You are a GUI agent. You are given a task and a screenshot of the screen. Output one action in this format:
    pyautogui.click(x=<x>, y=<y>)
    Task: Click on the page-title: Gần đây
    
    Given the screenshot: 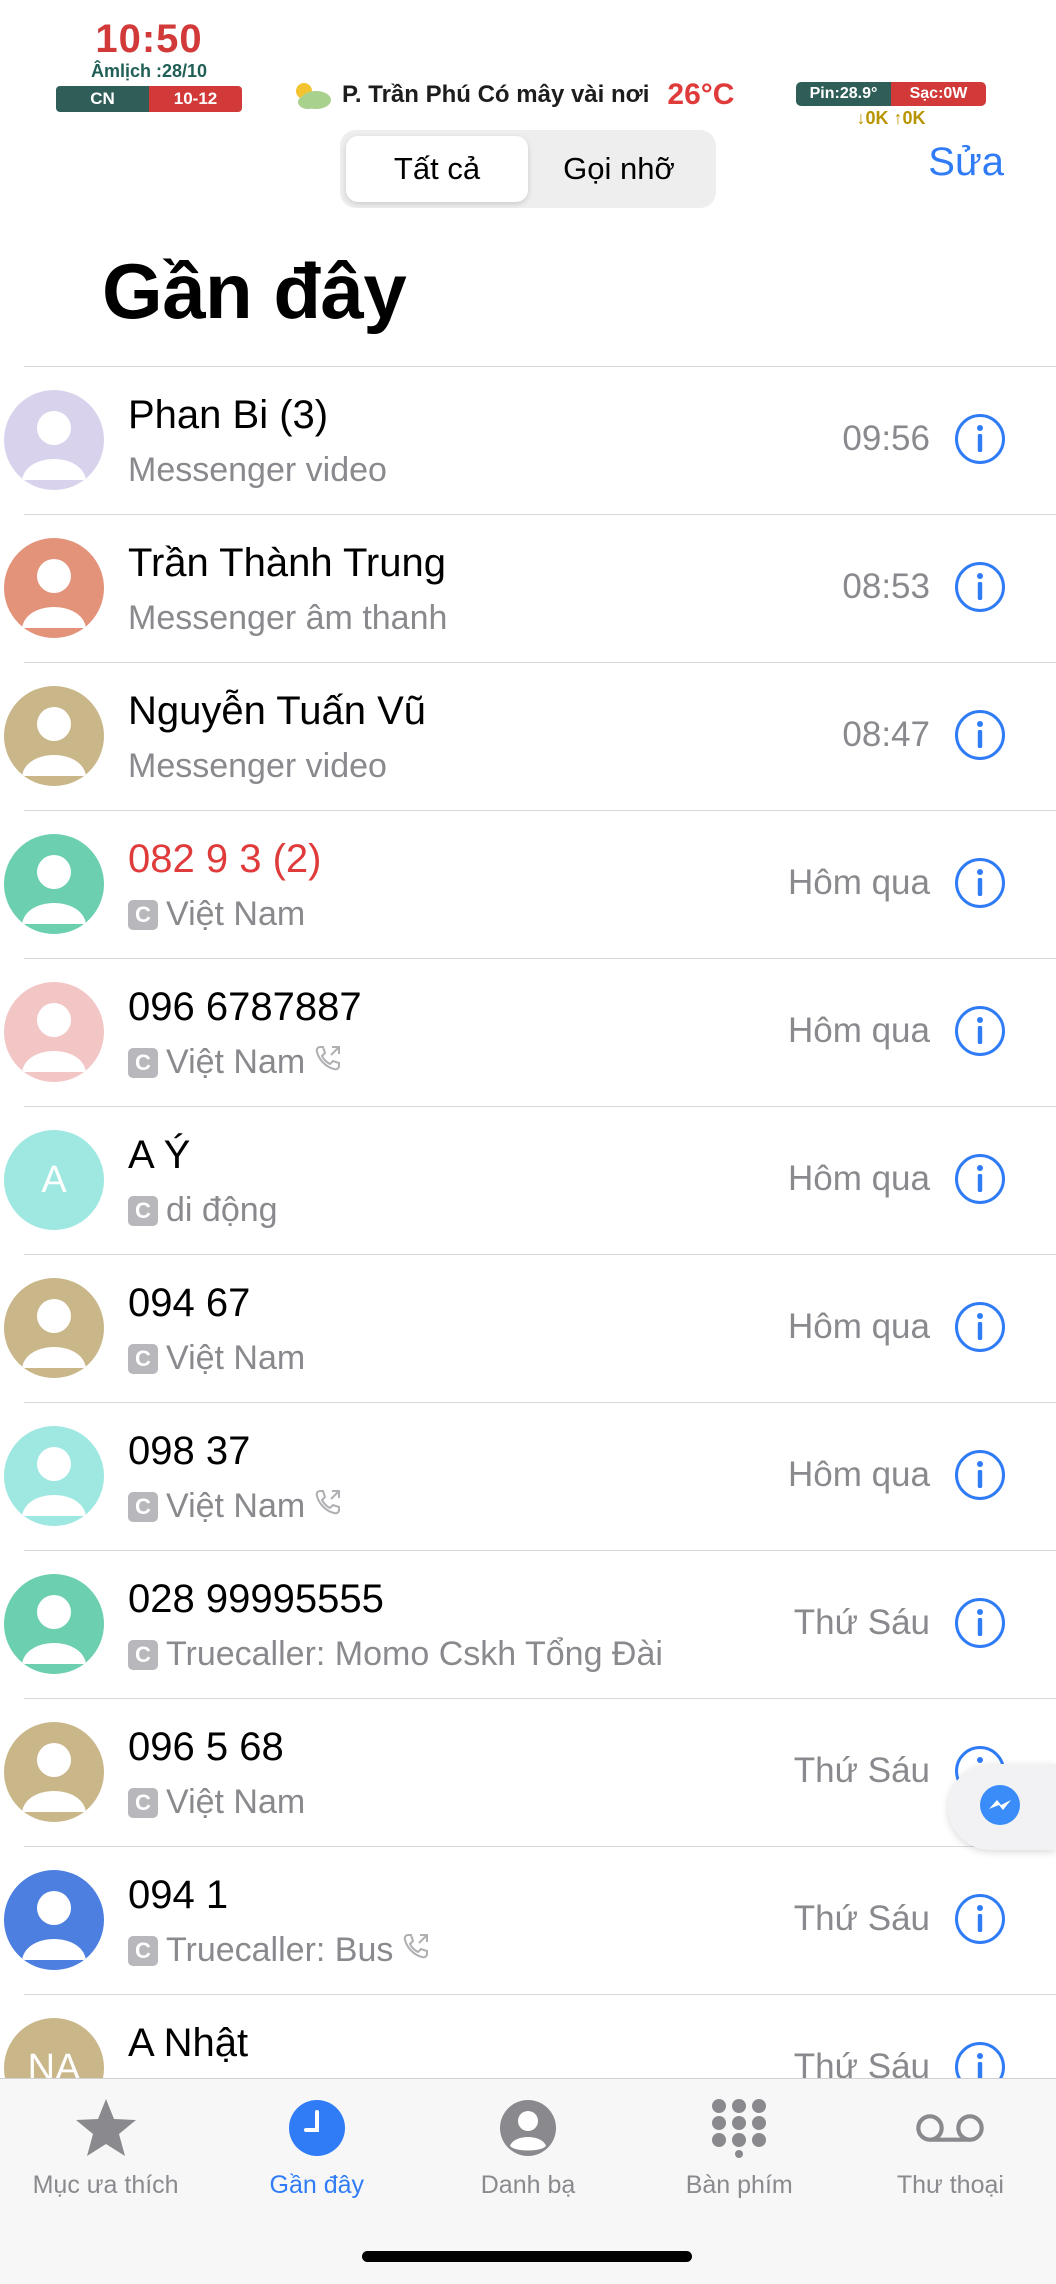 What is the action you would take?
    pyautogui.click(x=254, y=291)
    